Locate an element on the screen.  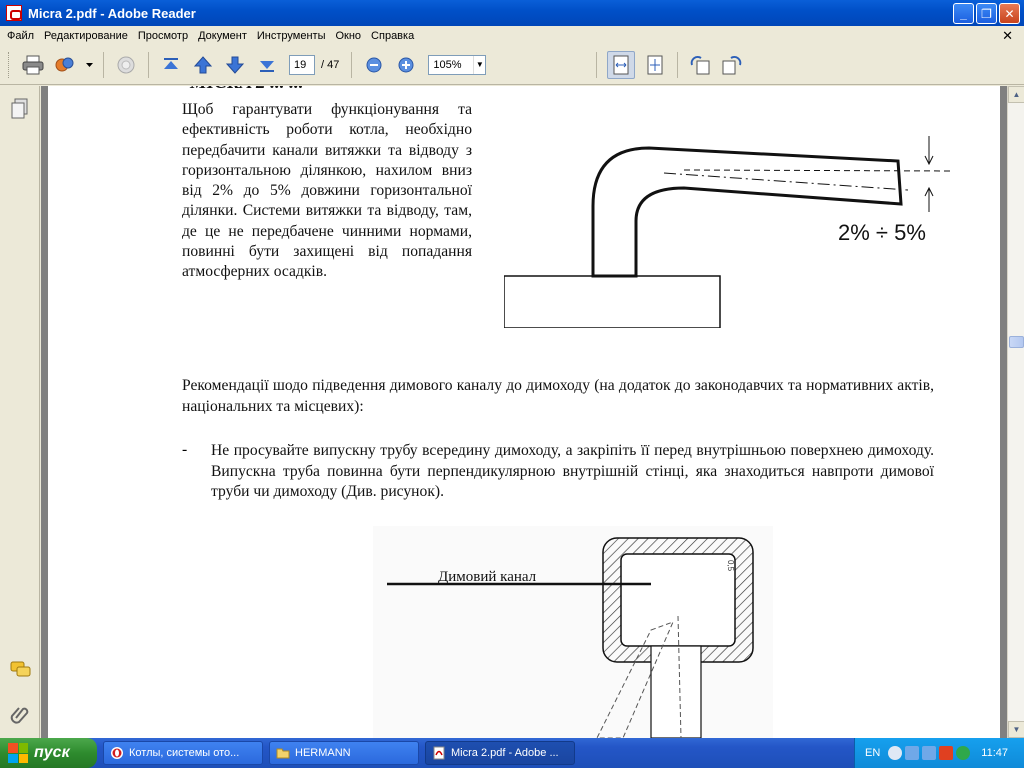
page-total: / 47 is located at coordinates (330, 65).